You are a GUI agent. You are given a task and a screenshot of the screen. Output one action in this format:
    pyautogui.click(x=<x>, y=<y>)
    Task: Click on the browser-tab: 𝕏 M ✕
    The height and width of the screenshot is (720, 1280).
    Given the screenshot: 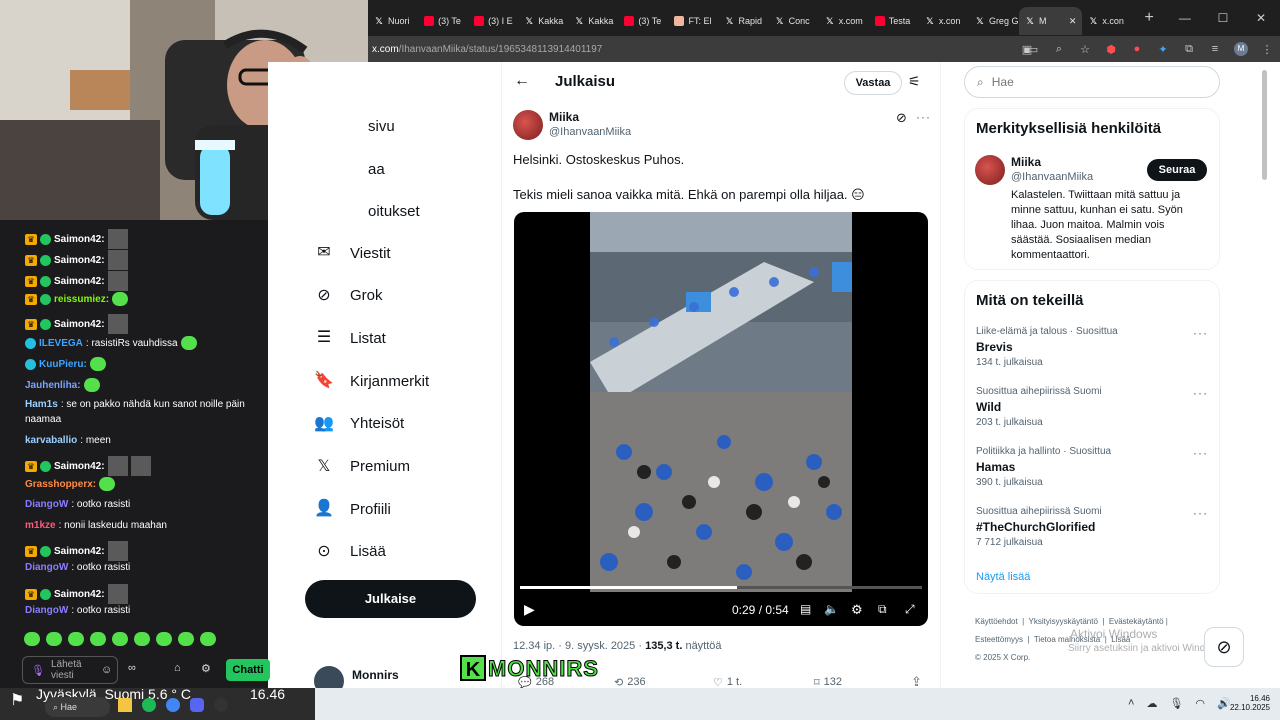 What is the action you would take?
    pyautogui.click(x=1051, y=21)
    